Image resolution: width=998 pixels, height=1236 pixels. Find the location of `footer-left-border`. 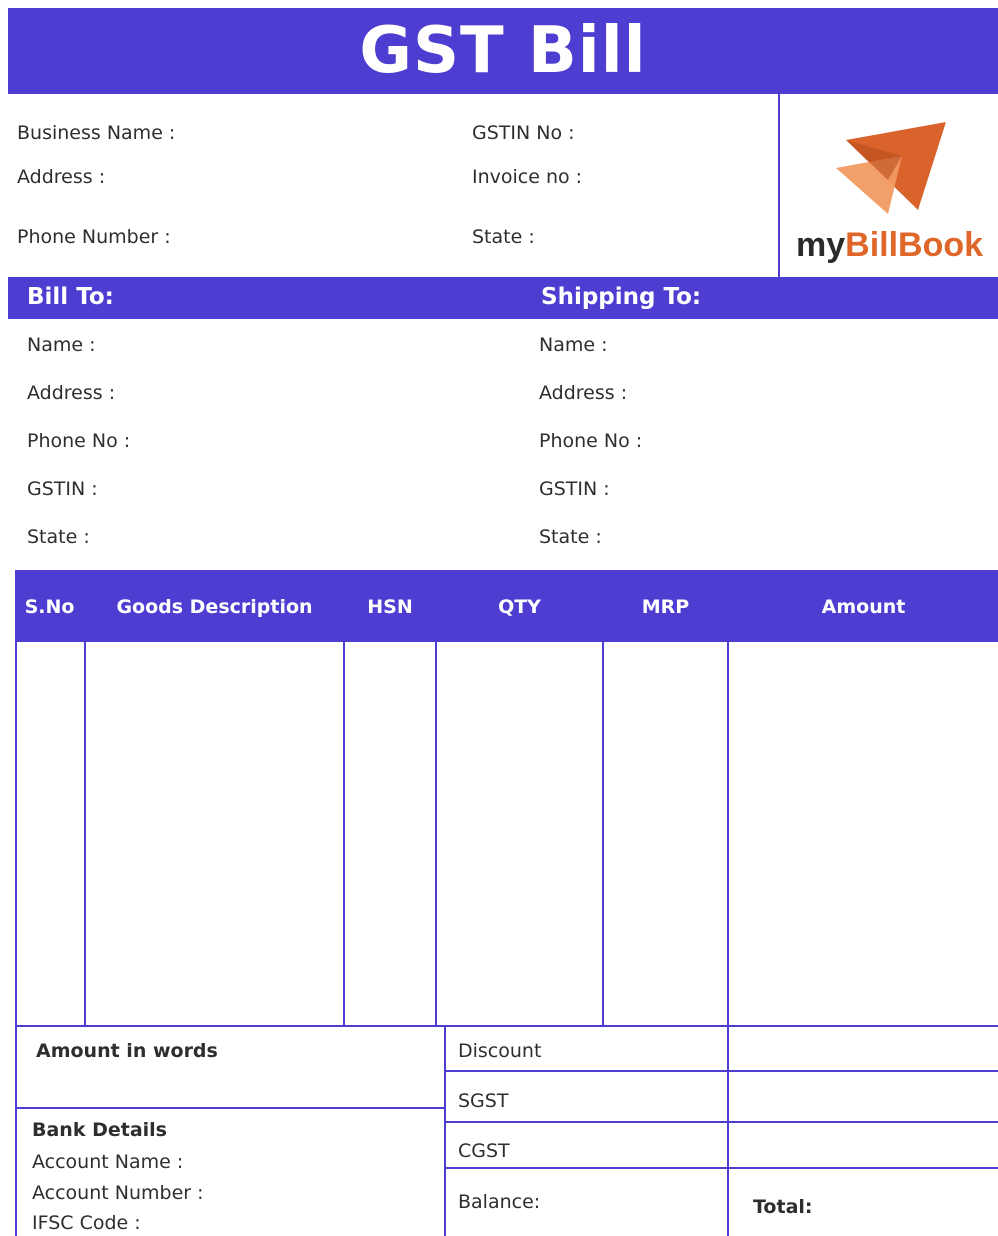

footer-left-border is located at coordinates (16, 1130).